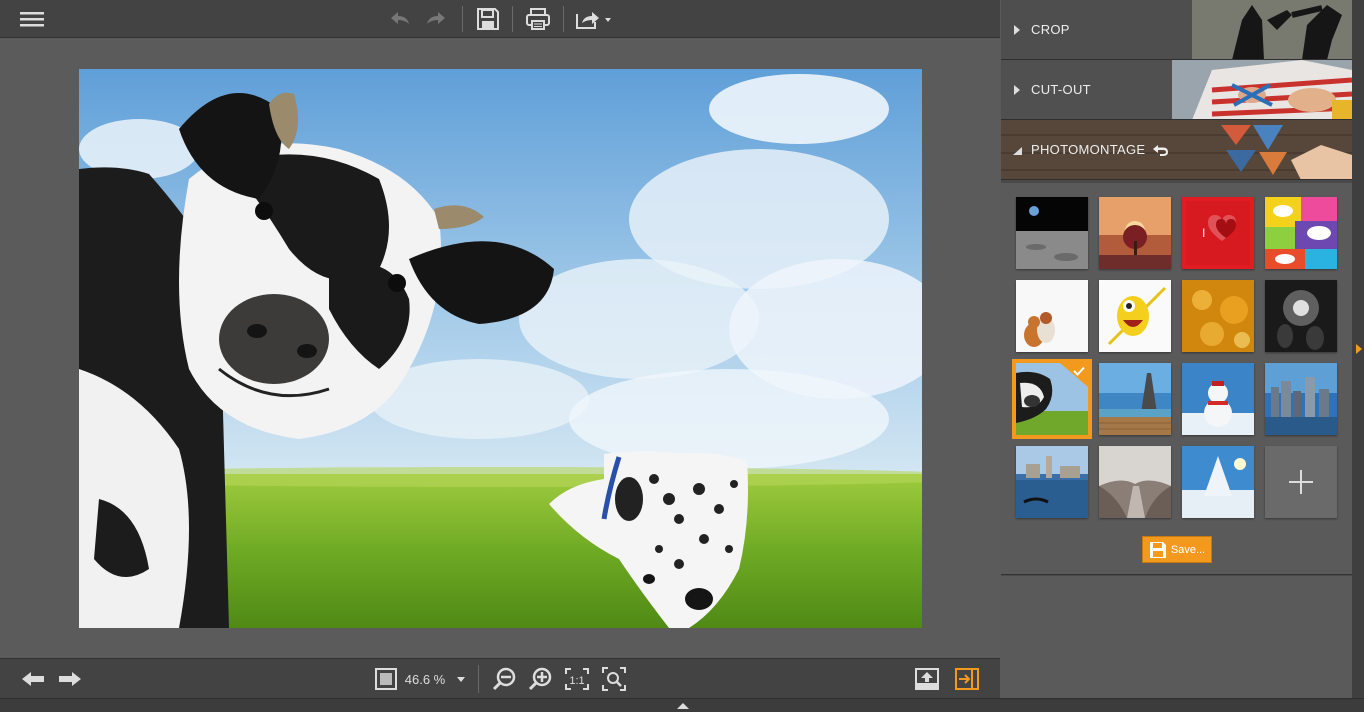  What do you see at coordinates (400, 19) in the screenshot?
I see `undo-icon` at bounding box center [400, 19].